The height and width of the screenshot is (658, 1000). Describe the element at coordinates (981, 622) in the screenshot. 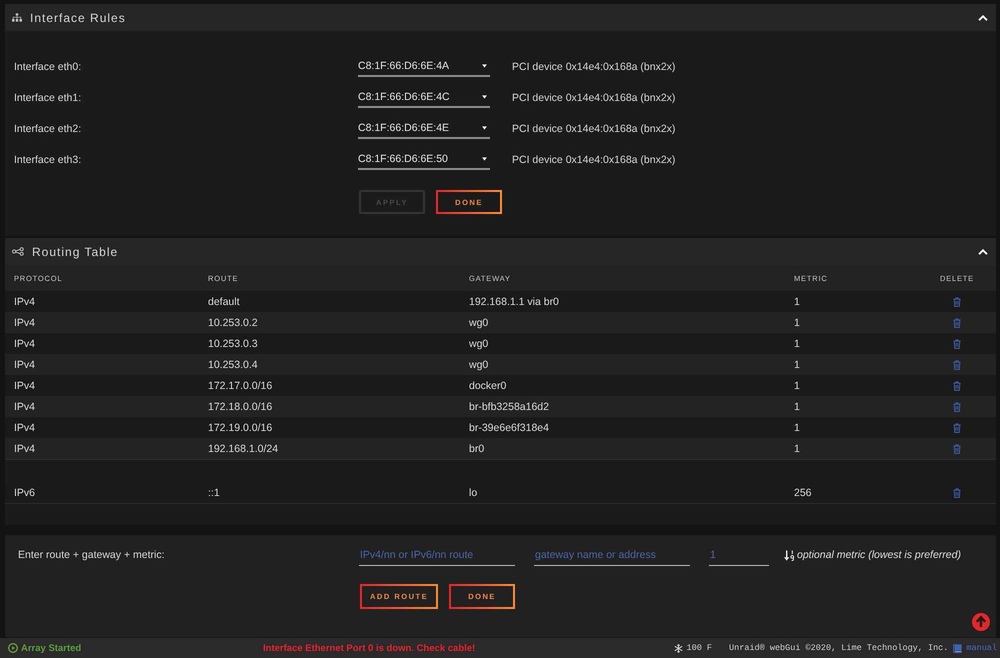

I see `scroll-up-icon` at that location.